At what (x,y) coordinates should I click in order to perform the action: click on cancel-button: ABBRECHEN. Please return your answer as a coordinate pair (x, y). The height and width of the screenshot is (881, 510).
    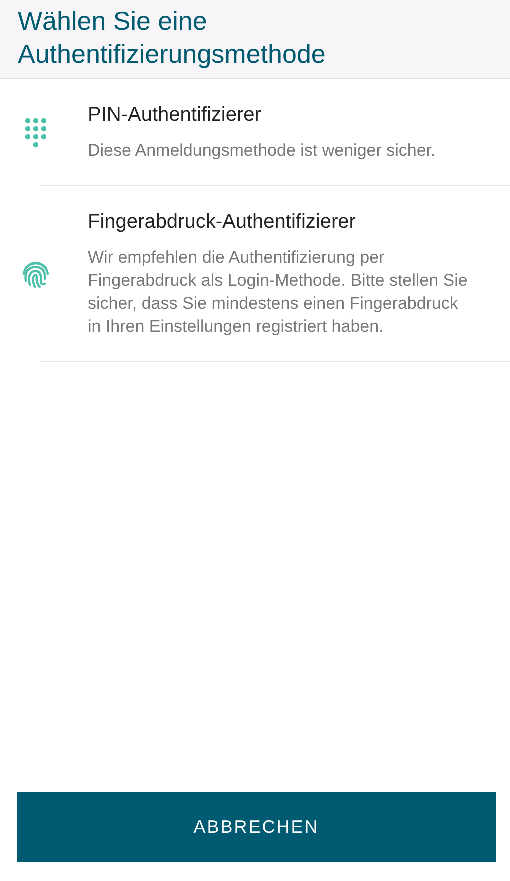
    Looking at the image, I should click on (256, 827).